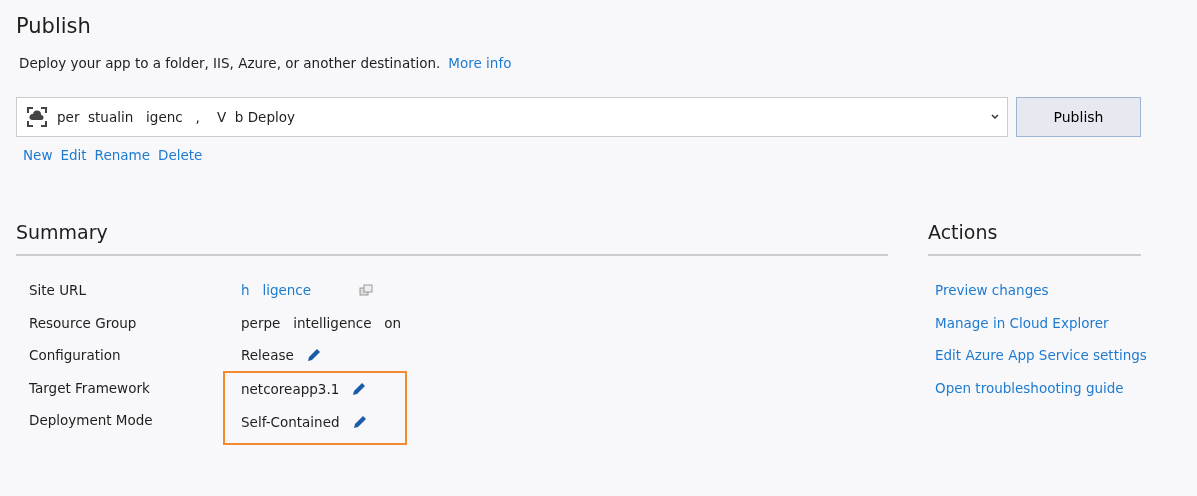  I want to click on field-label: Deployment Mode, so click(91, 421).